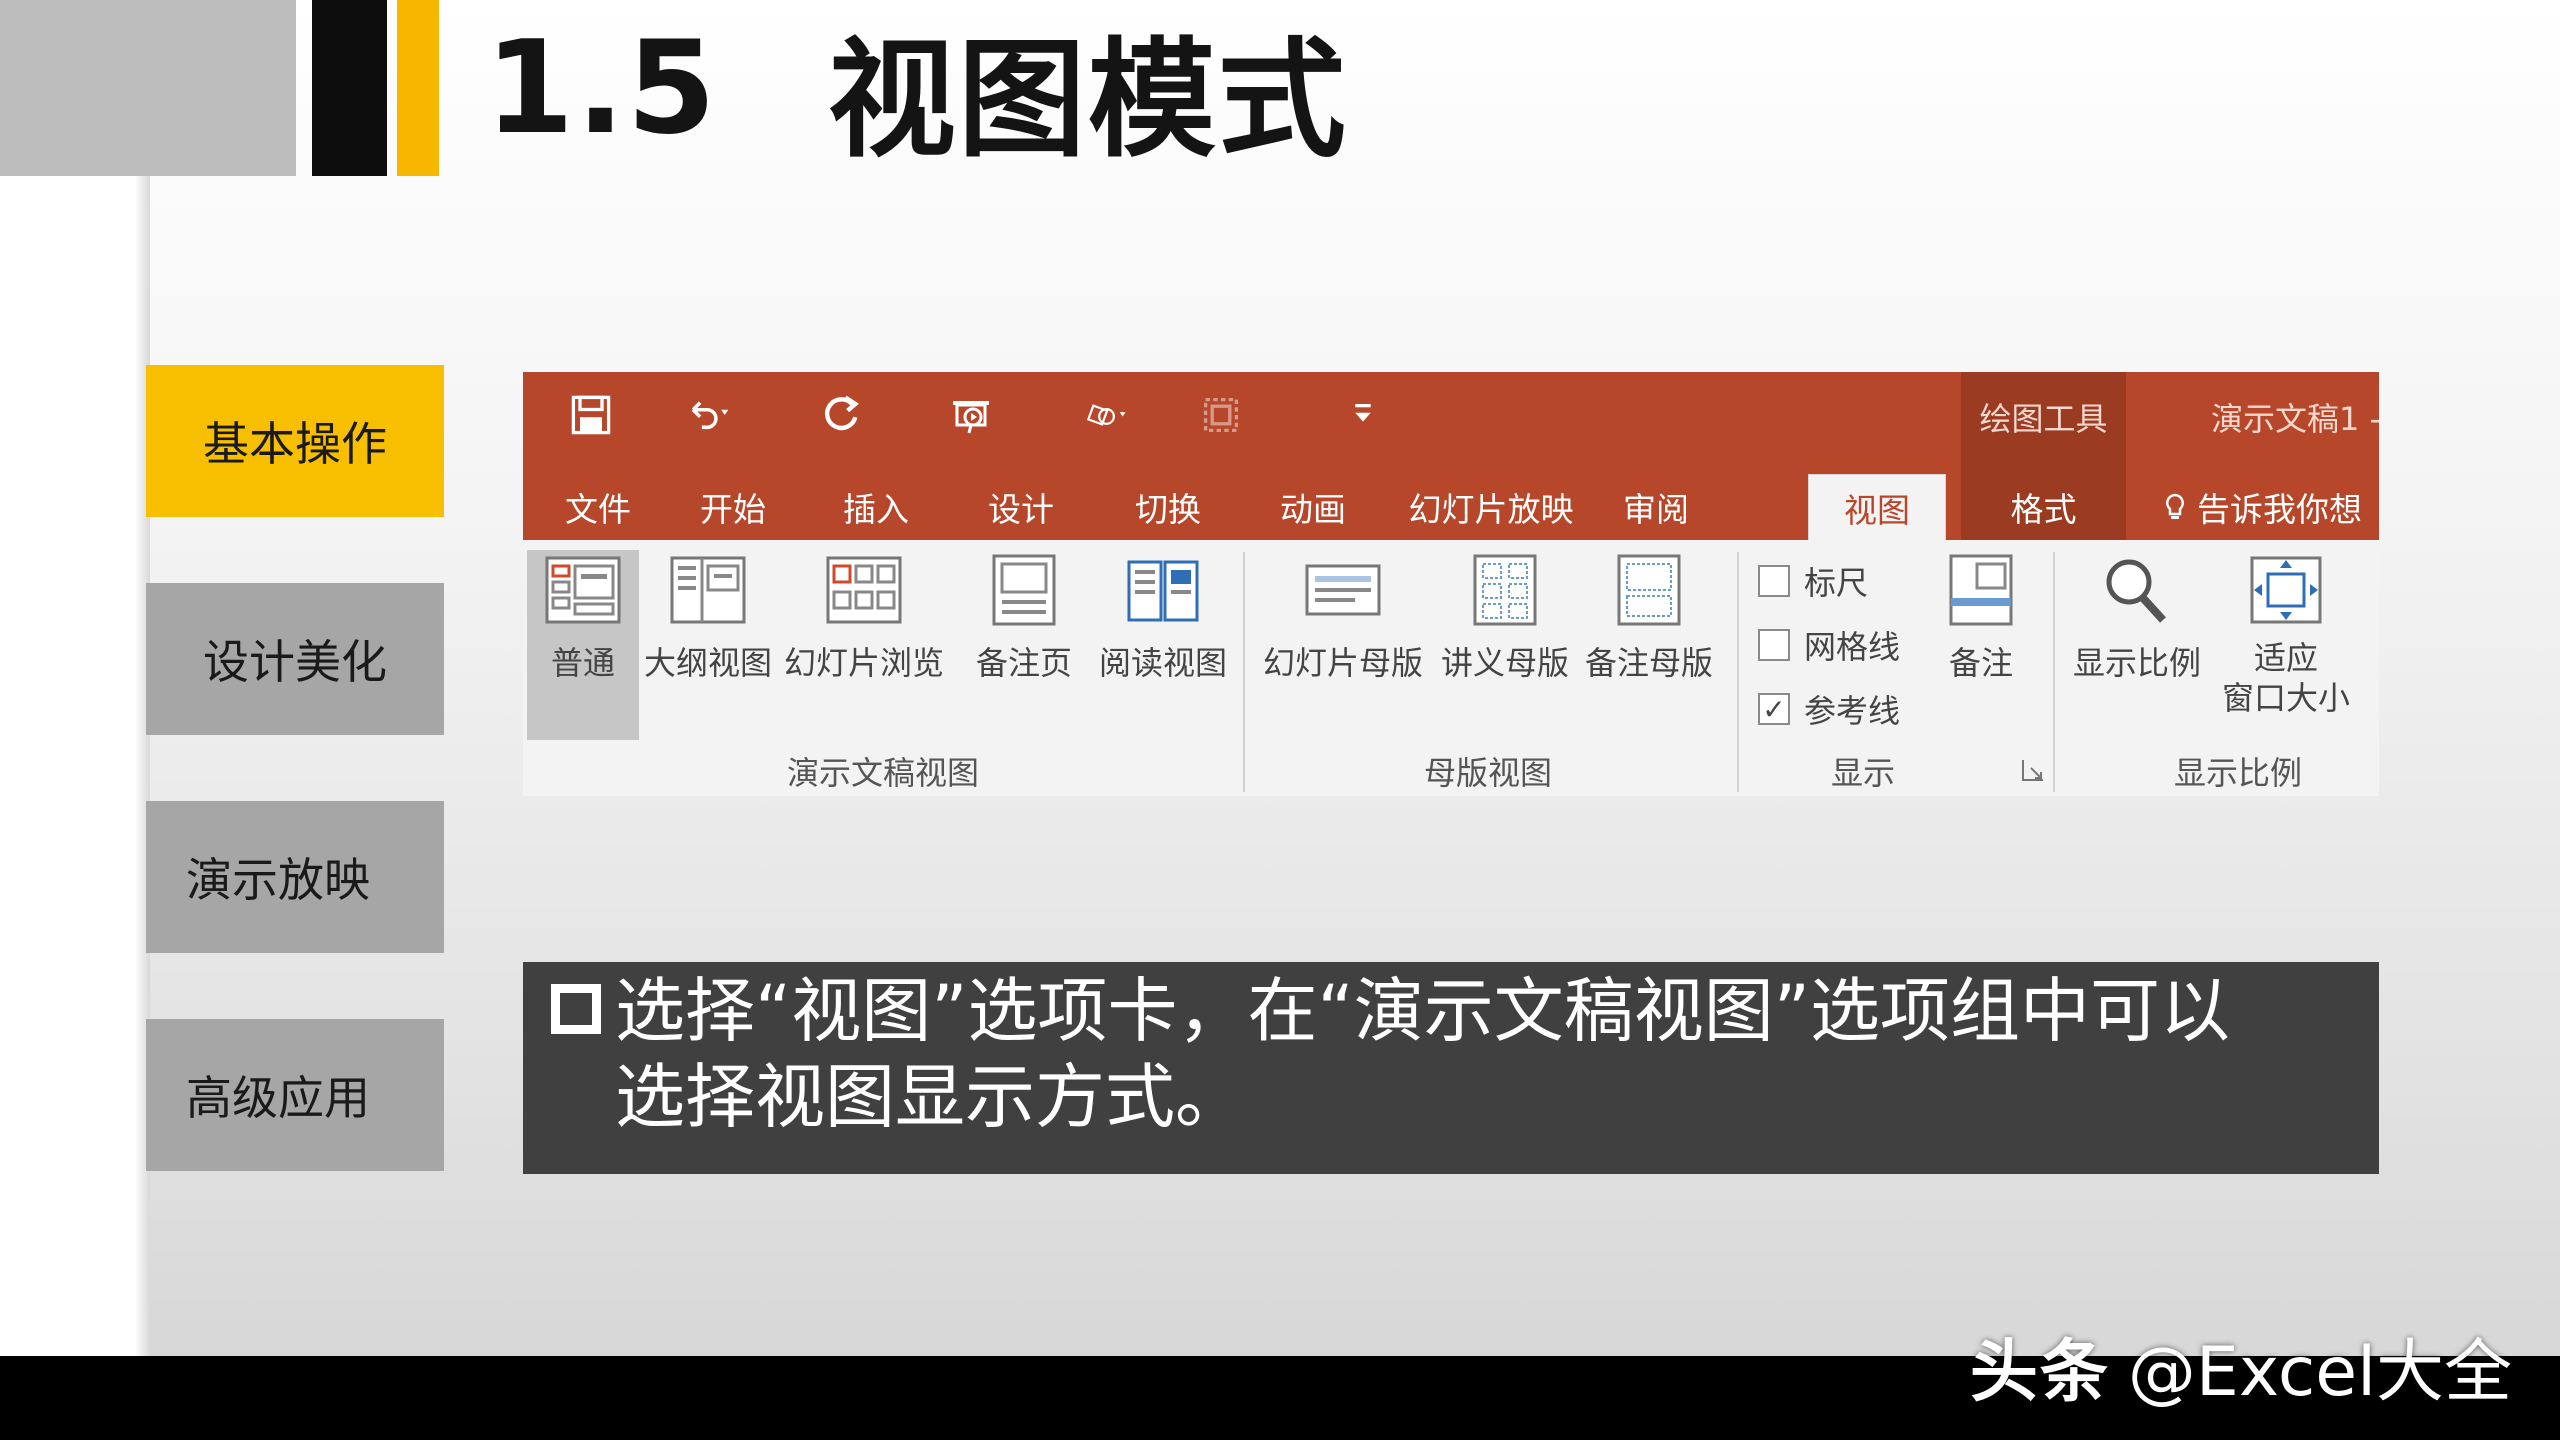  Describe the element at coordinates (1649, 590) in the screenshot. I see `notes-master-icon` at that location.